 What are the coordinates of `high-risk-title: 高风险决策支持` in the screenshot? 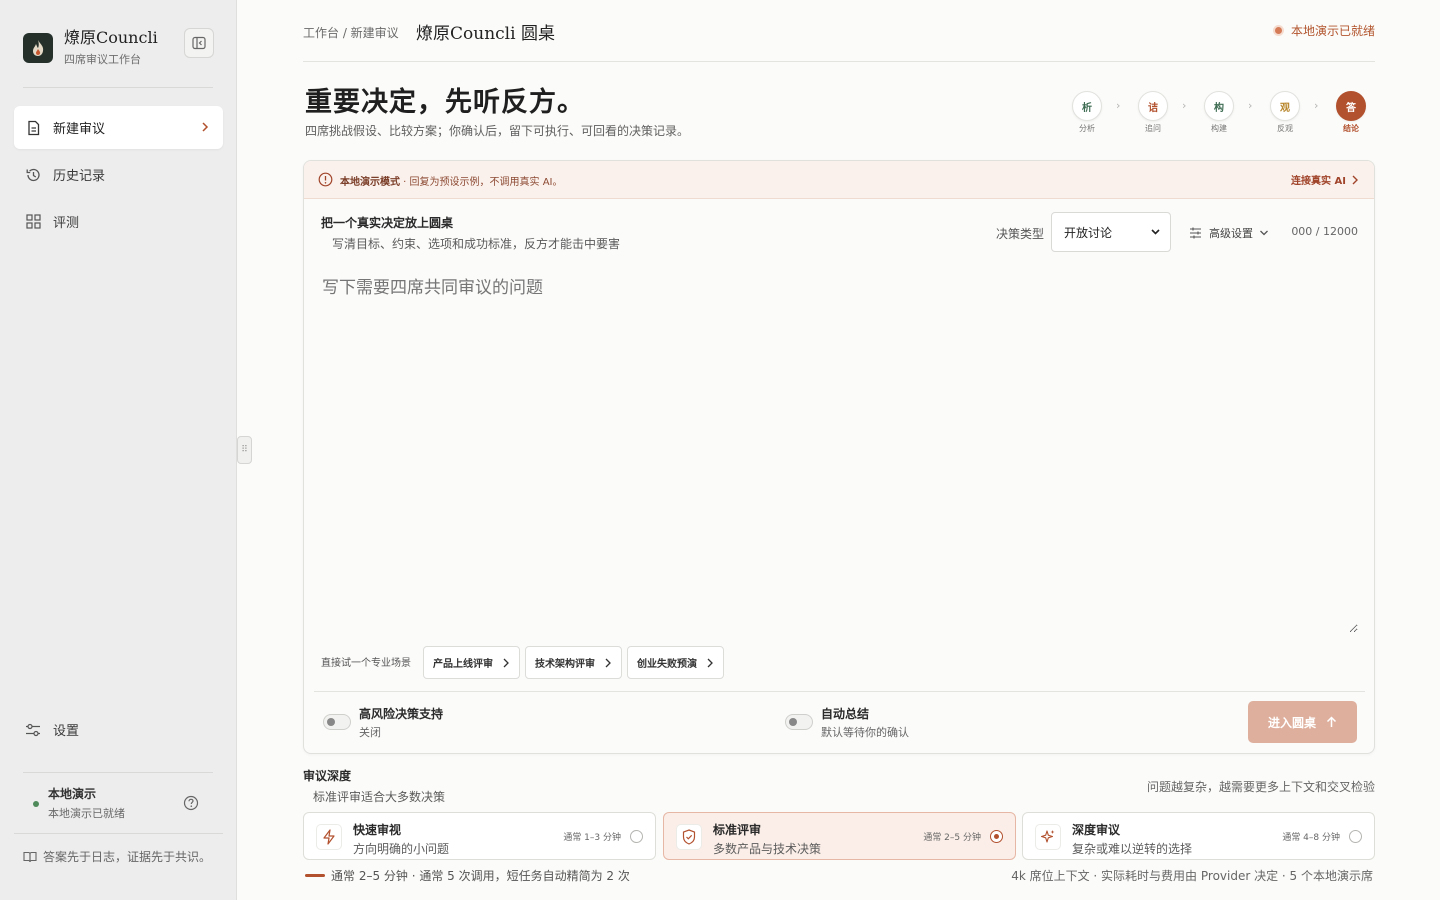 It's located at (401, 714).